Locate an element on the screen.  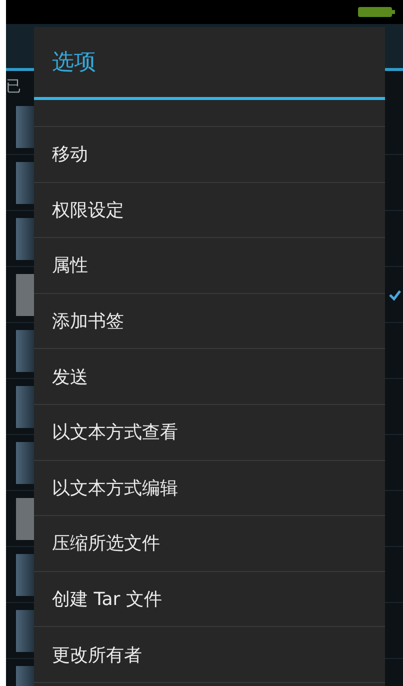
menu-item: 属性 is located at coordinates (209, 266).